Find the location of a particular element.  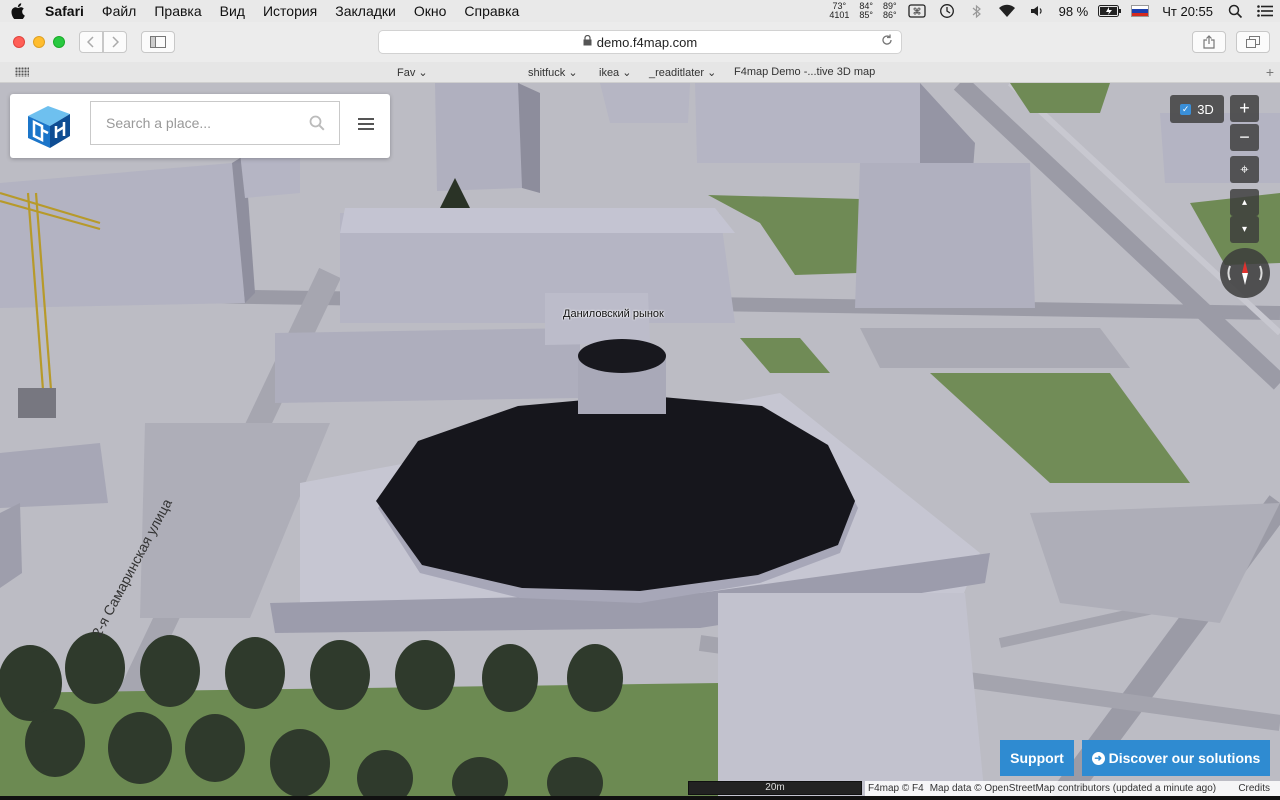

chevron-left-icon is located at coordinates (90, 42).